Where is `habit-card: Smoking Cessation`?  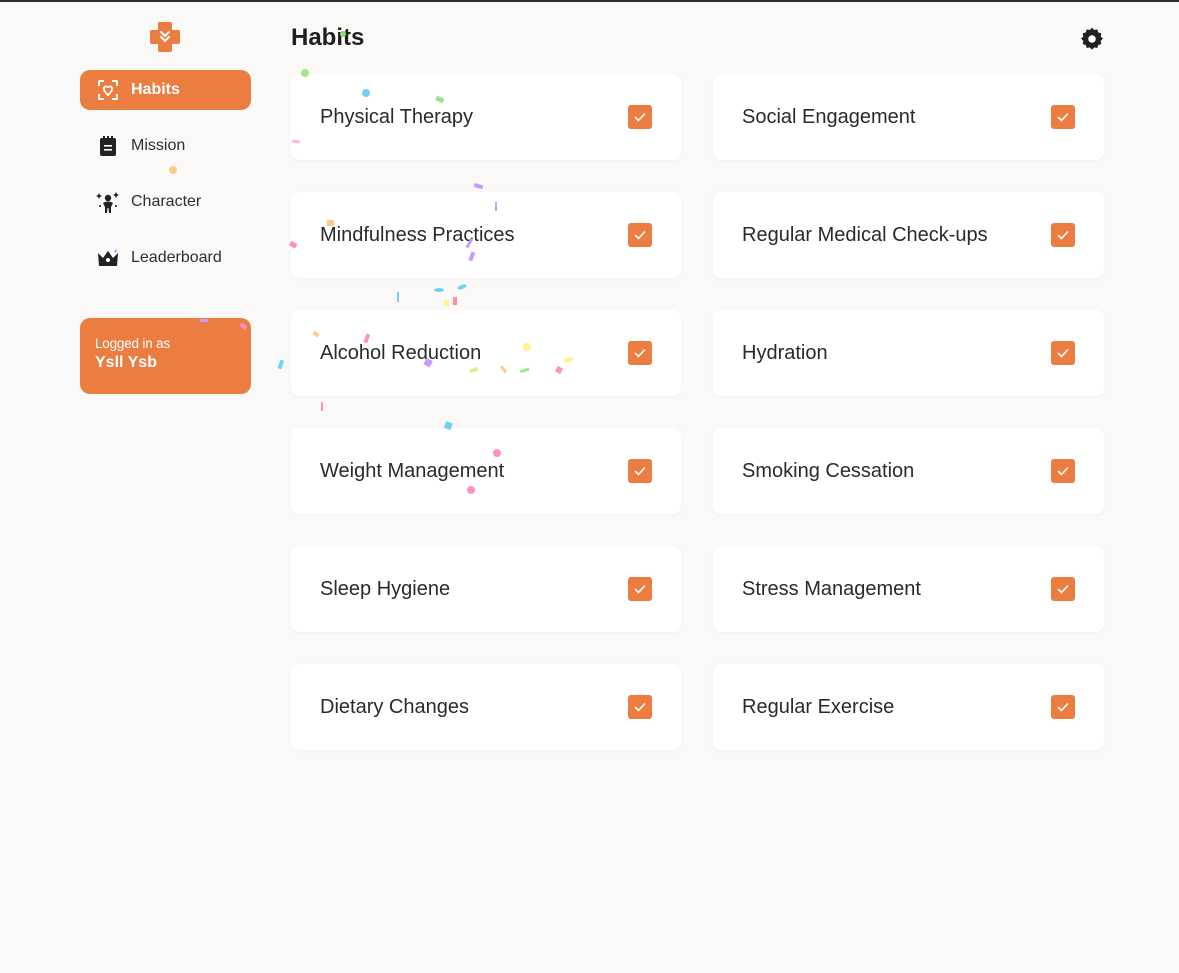 habit-card: Smoking Cessation is located at coordinates (908, 471).